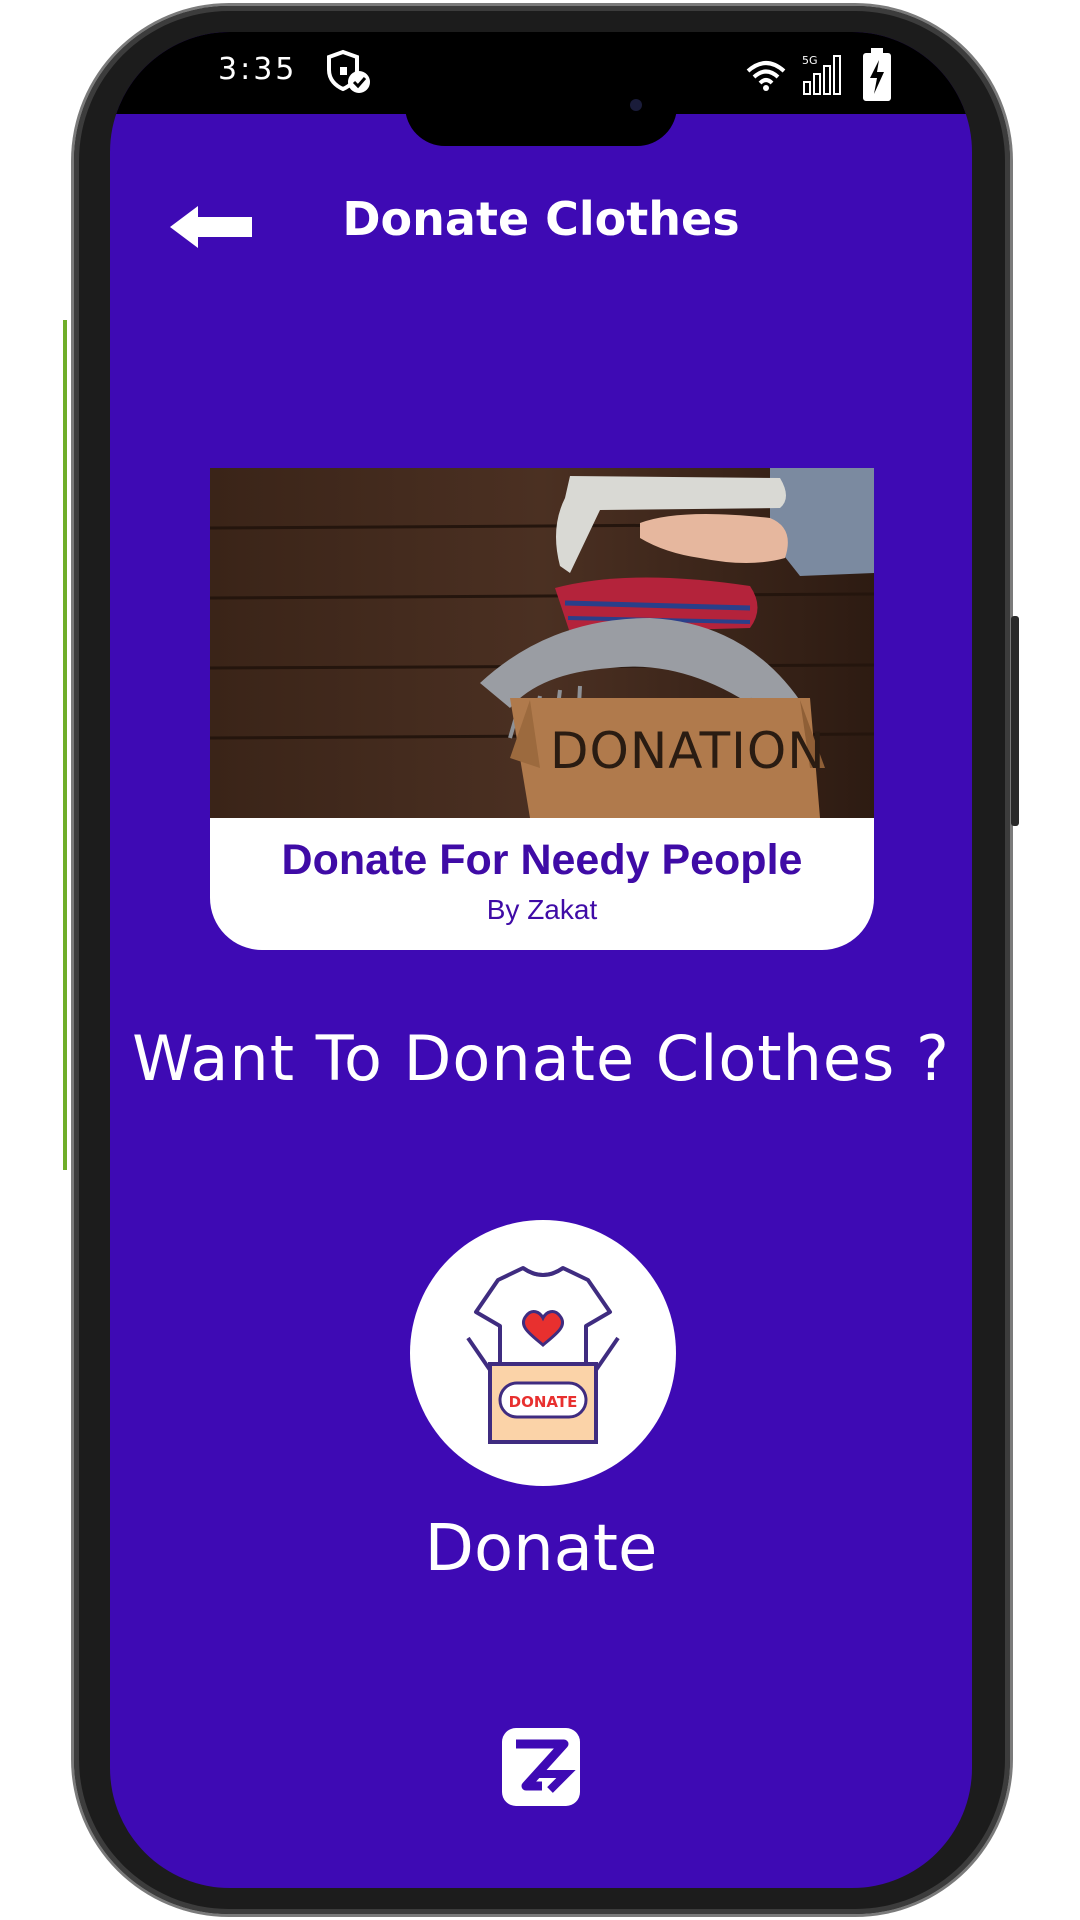  What do you see at coordinates (541, 219) in the screenshot?
I see `page-title: Donate Clothes` at bounding box center [541, 219].